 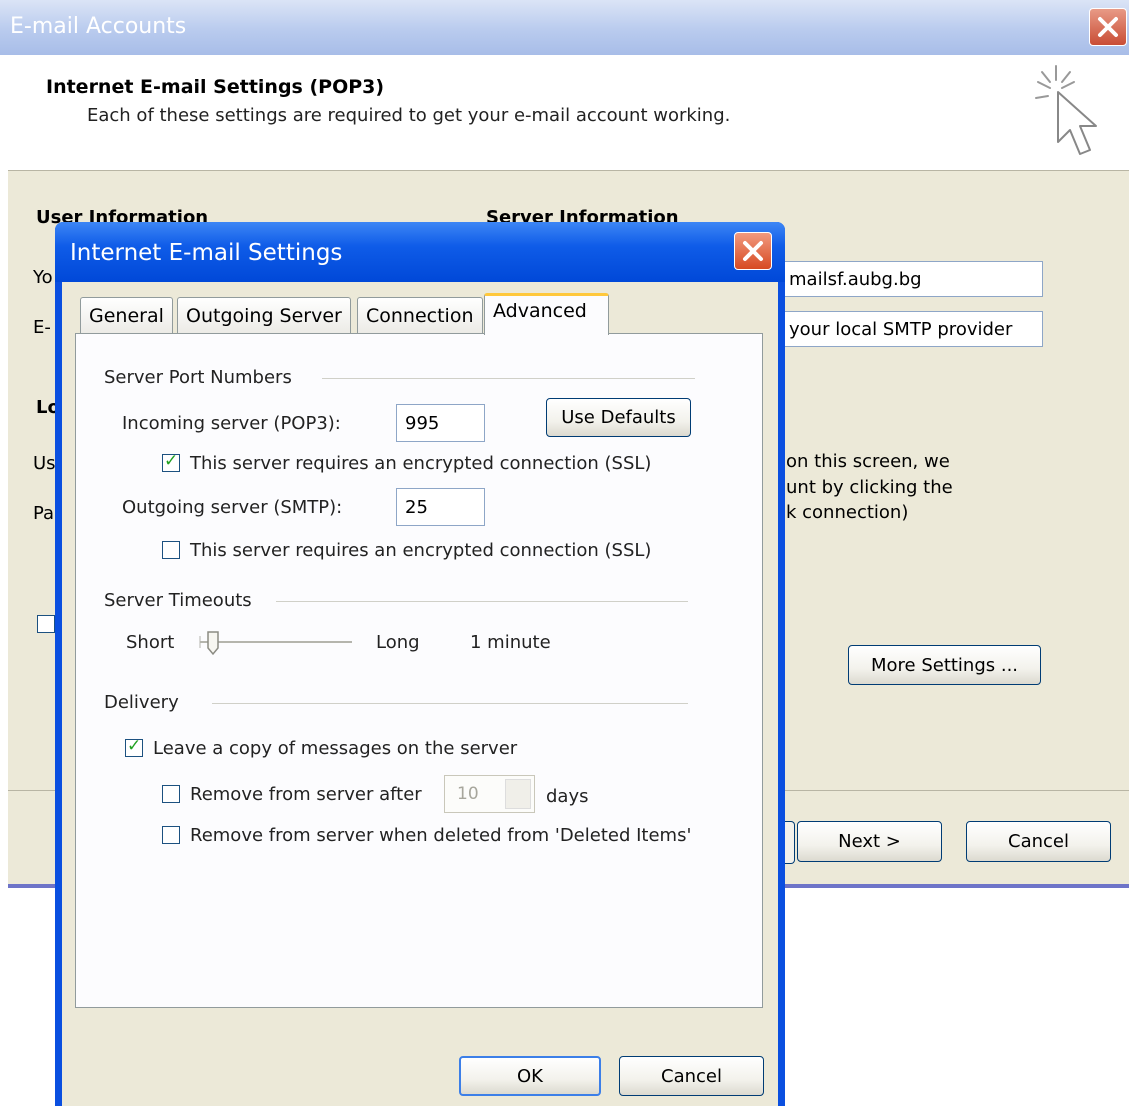 What do you see at coordinates (868, 461) in the screenshot?
I see `note-line-1: on this screen, we` at bounding box center [868, 461].